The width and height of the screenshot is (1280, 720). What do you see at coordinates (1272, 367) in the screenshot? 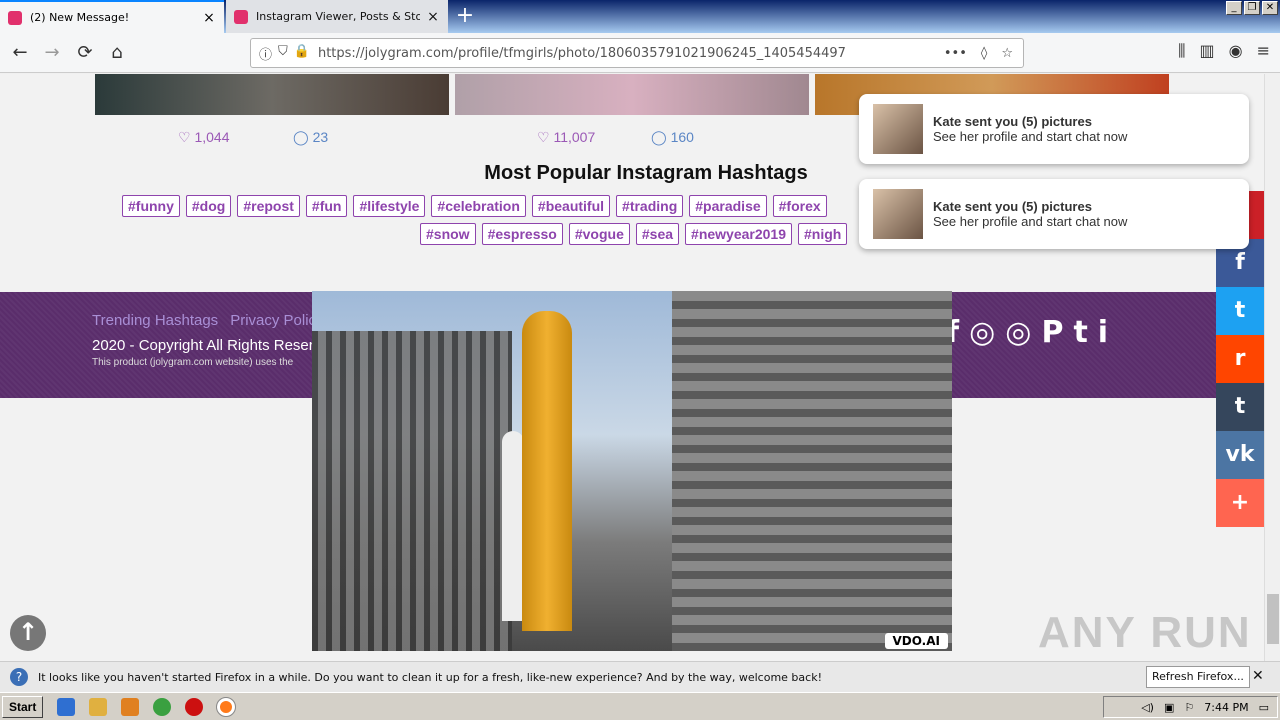
I see `page-scrollbar` at bounding box center [1272, 367].